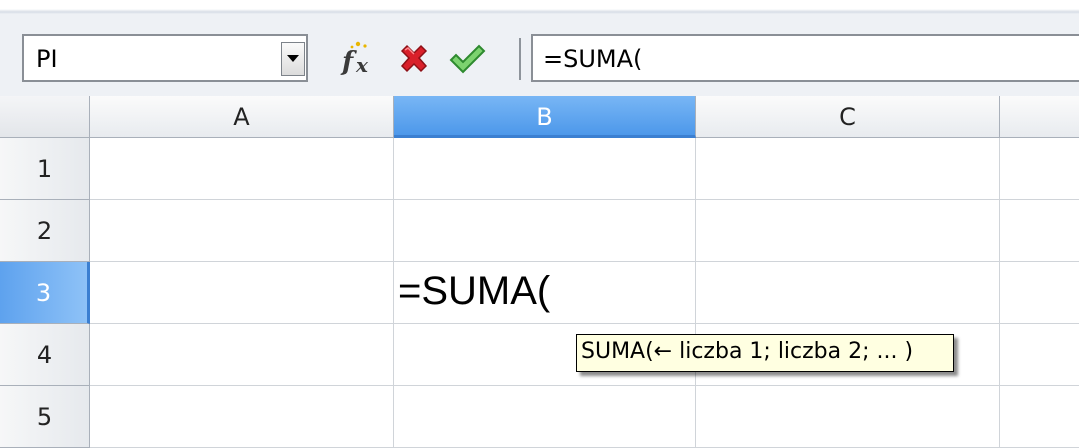  Describe the element at coordinates (1039, 293) in the screenshot. I see `cell-d3` at that location.